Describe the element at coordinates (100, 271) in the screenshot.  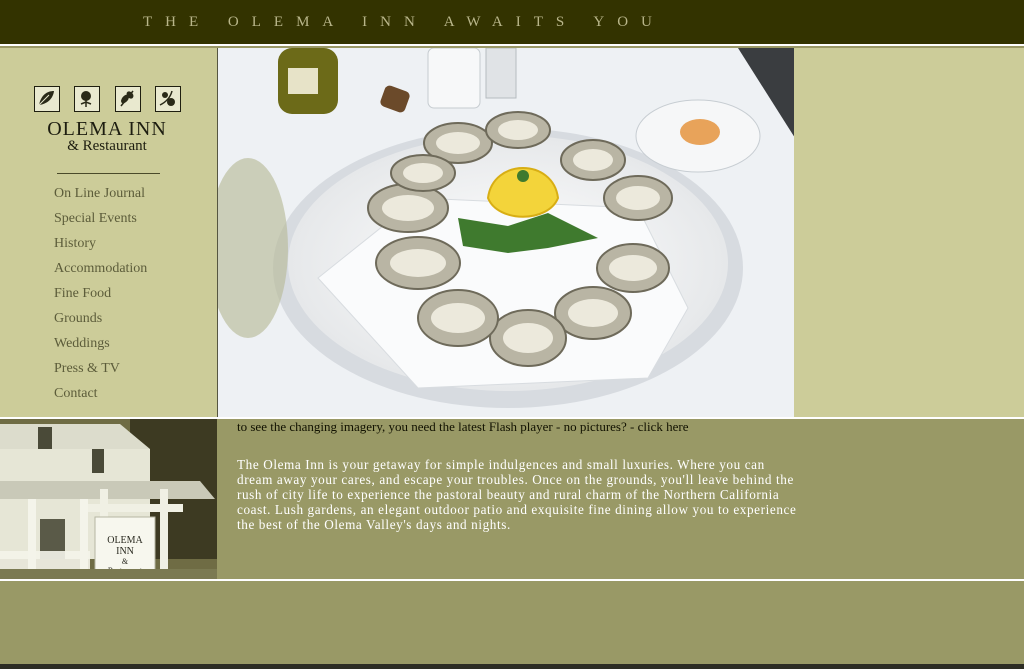
I see `nav-accommodation: Accommodation` at that location.